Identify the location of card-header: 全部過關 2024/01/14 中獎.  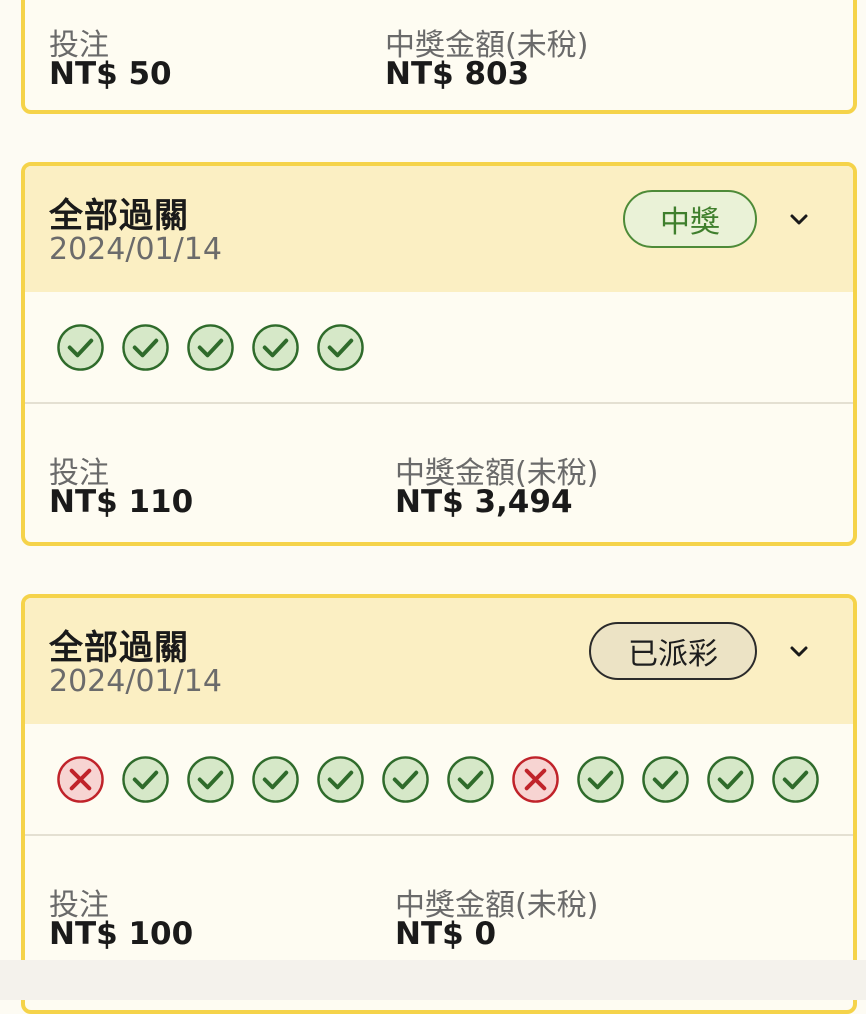
(439, 229).